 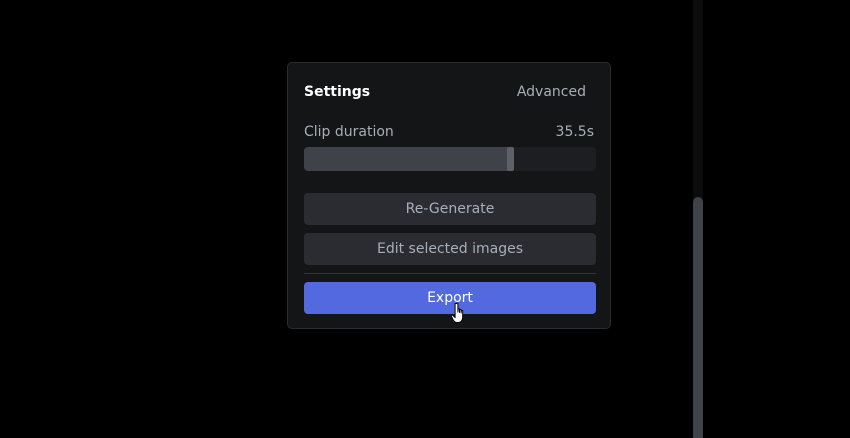 What do you see at coordinates (551, 92) in the screenshot?
I see `advanced-button: Advanced` at bounding box center [551, 92].